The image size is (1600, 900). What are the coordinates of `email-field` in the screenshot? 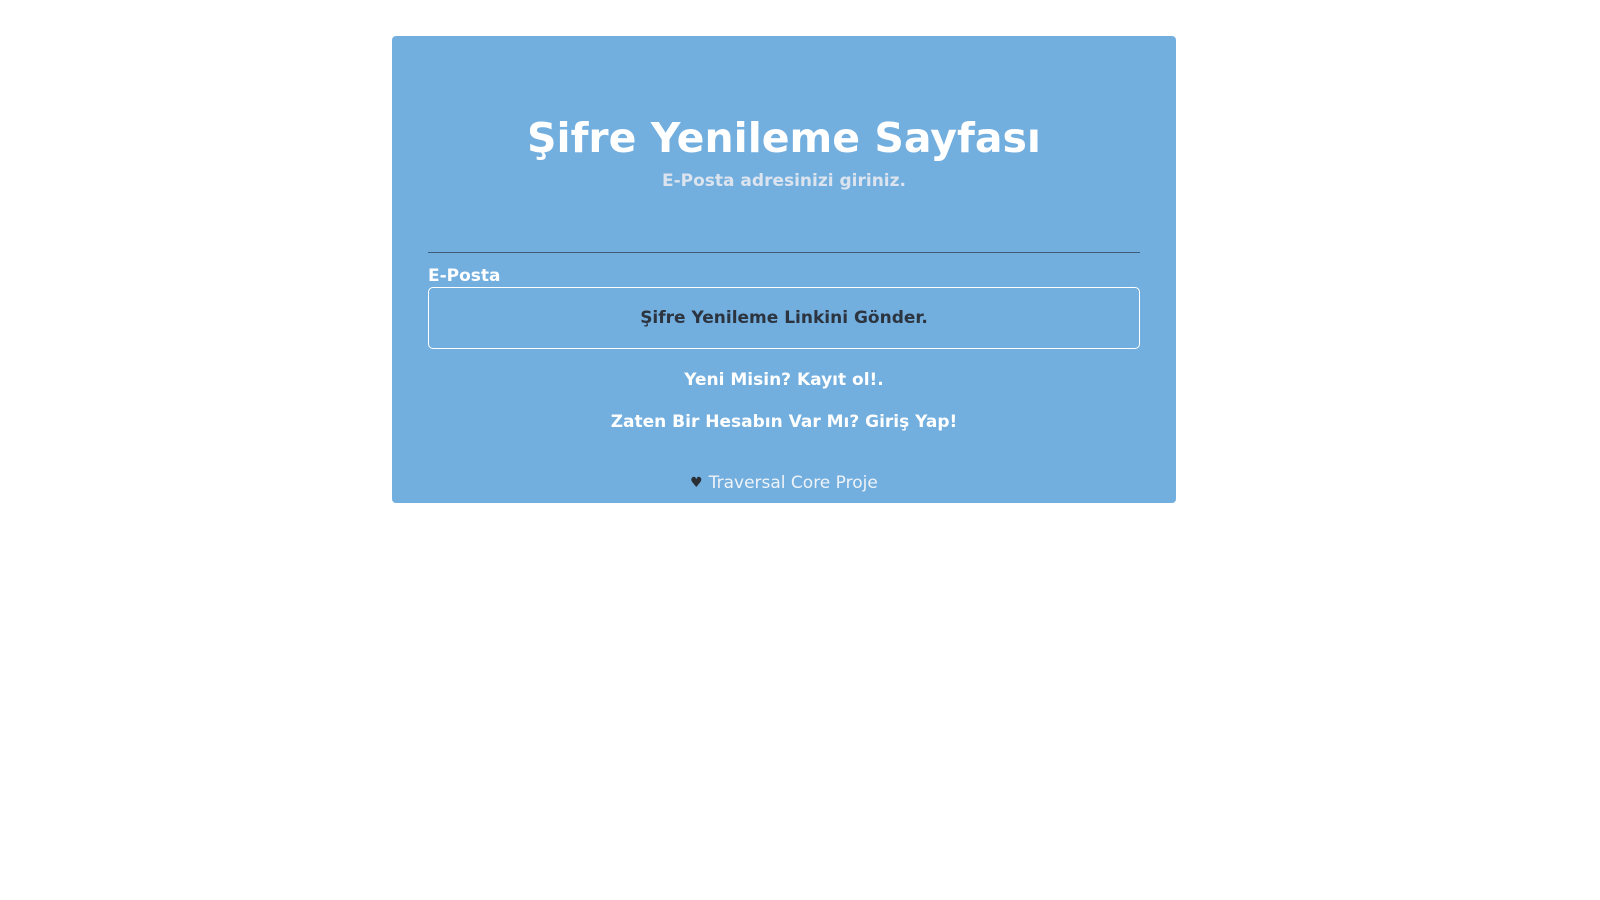 It's located at (784, 224).